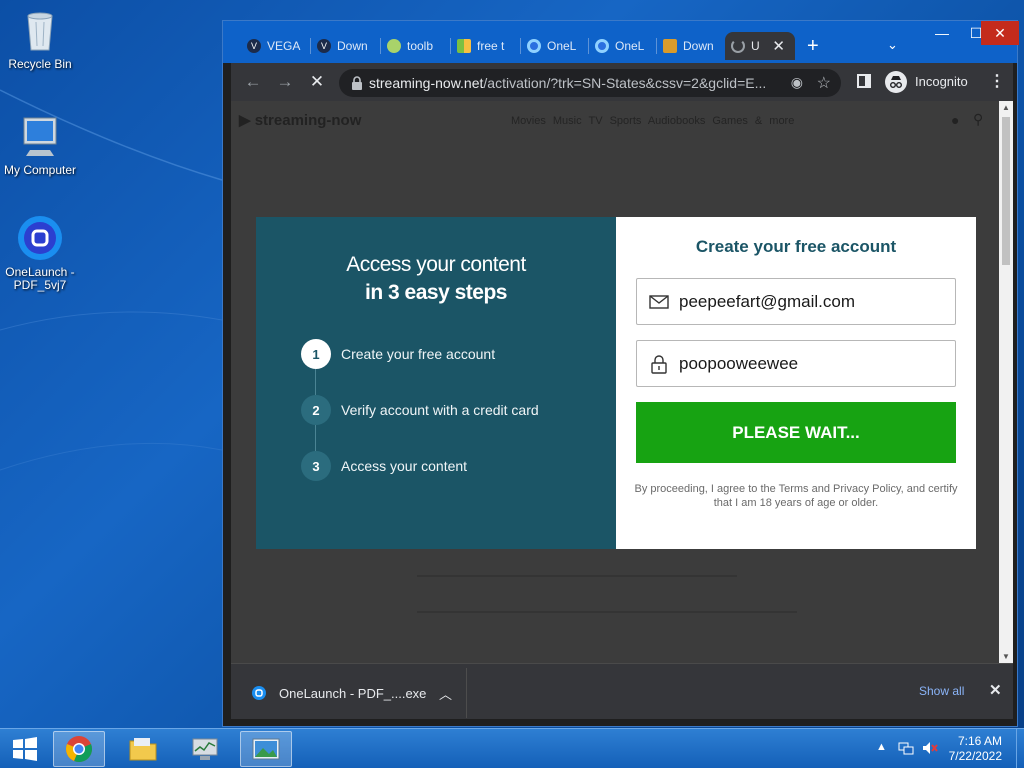  I want to click on tracking-blocked-icon: ◉, so click(797, 82).